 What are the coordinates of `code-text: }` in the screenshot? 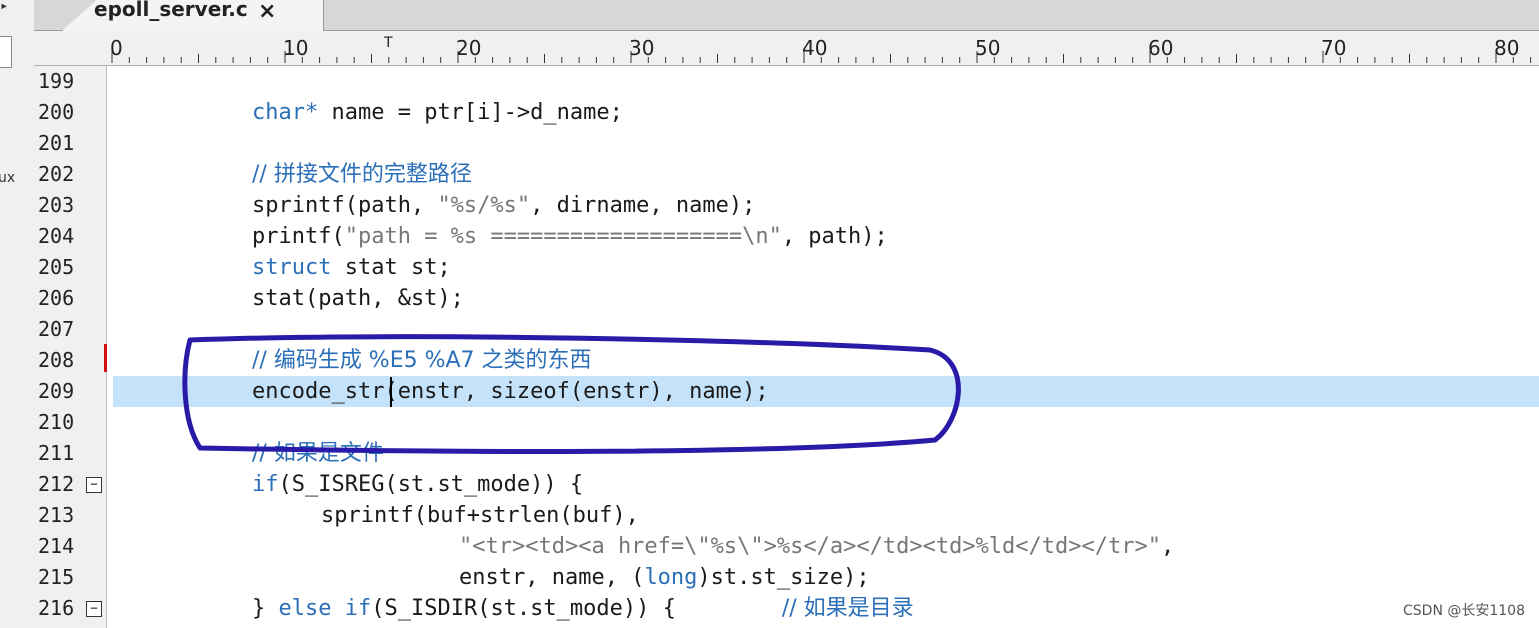 It's located at (265, 608).